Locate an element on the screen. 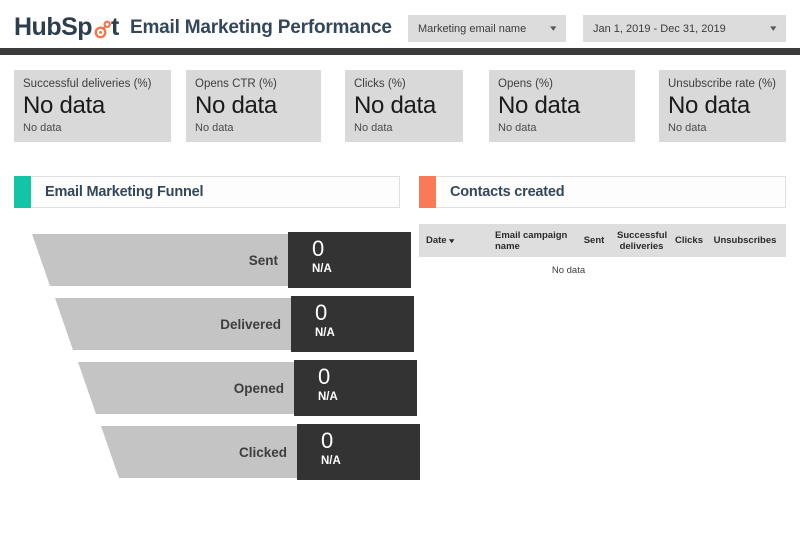 This screenshot has width=800, height=544. kpi-title: Clicks (%) is located at coordinates (380, 84).